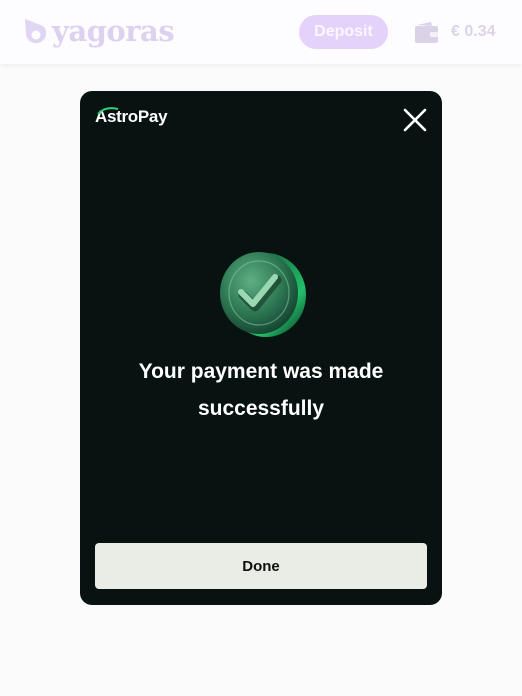 The height and width of the screenshot is (696, 522). I want to click on top-header: yagoras Deposit € 0.34, so click(261, 32).